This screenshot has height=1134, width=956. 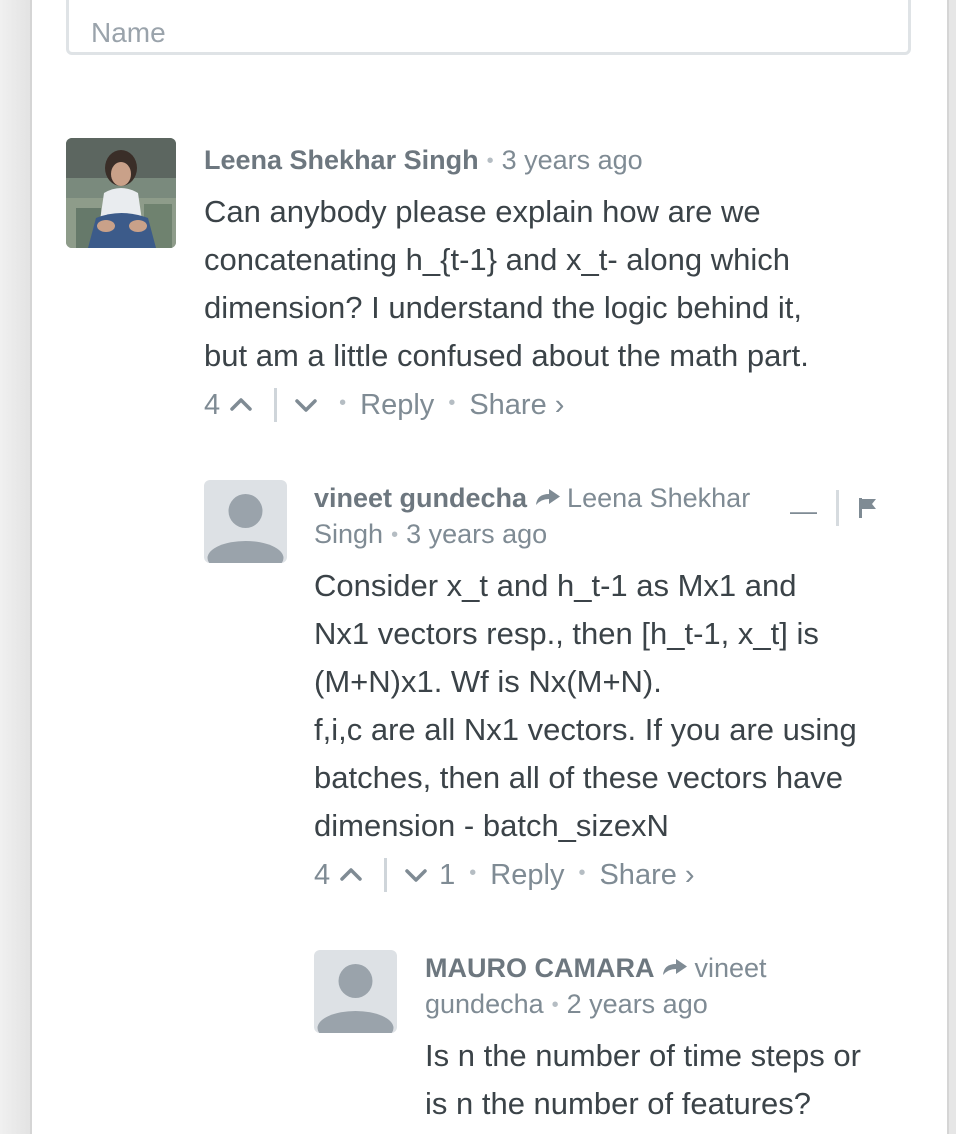 What do you see at coordinates (482, 211) in the screenshot?
I see `comment-body-line: Can anybody please explain how are we` at bounding box center [482, 211].